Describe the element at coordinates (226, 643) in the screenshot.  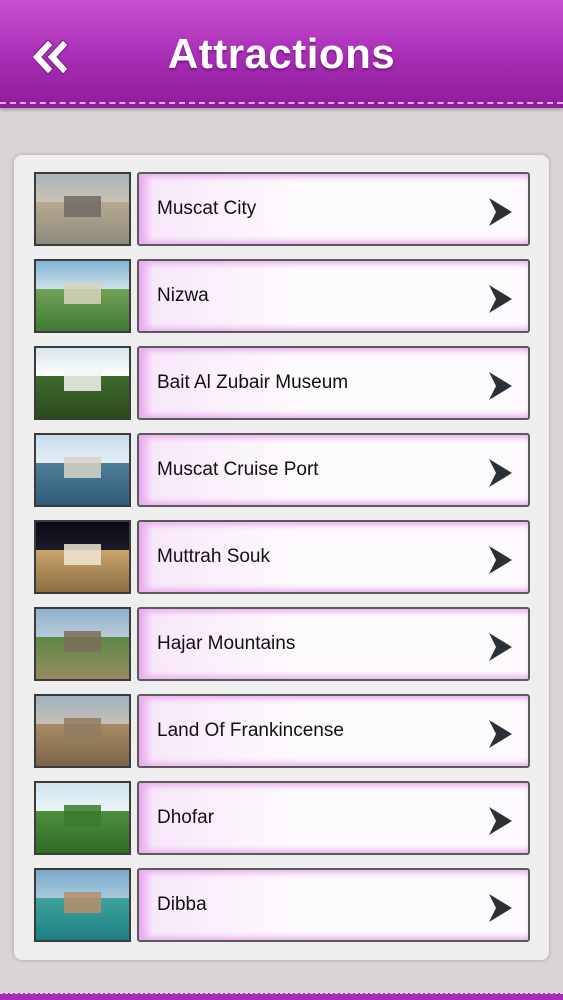
I see `attraction-label: Hajar Mountains` at that location.